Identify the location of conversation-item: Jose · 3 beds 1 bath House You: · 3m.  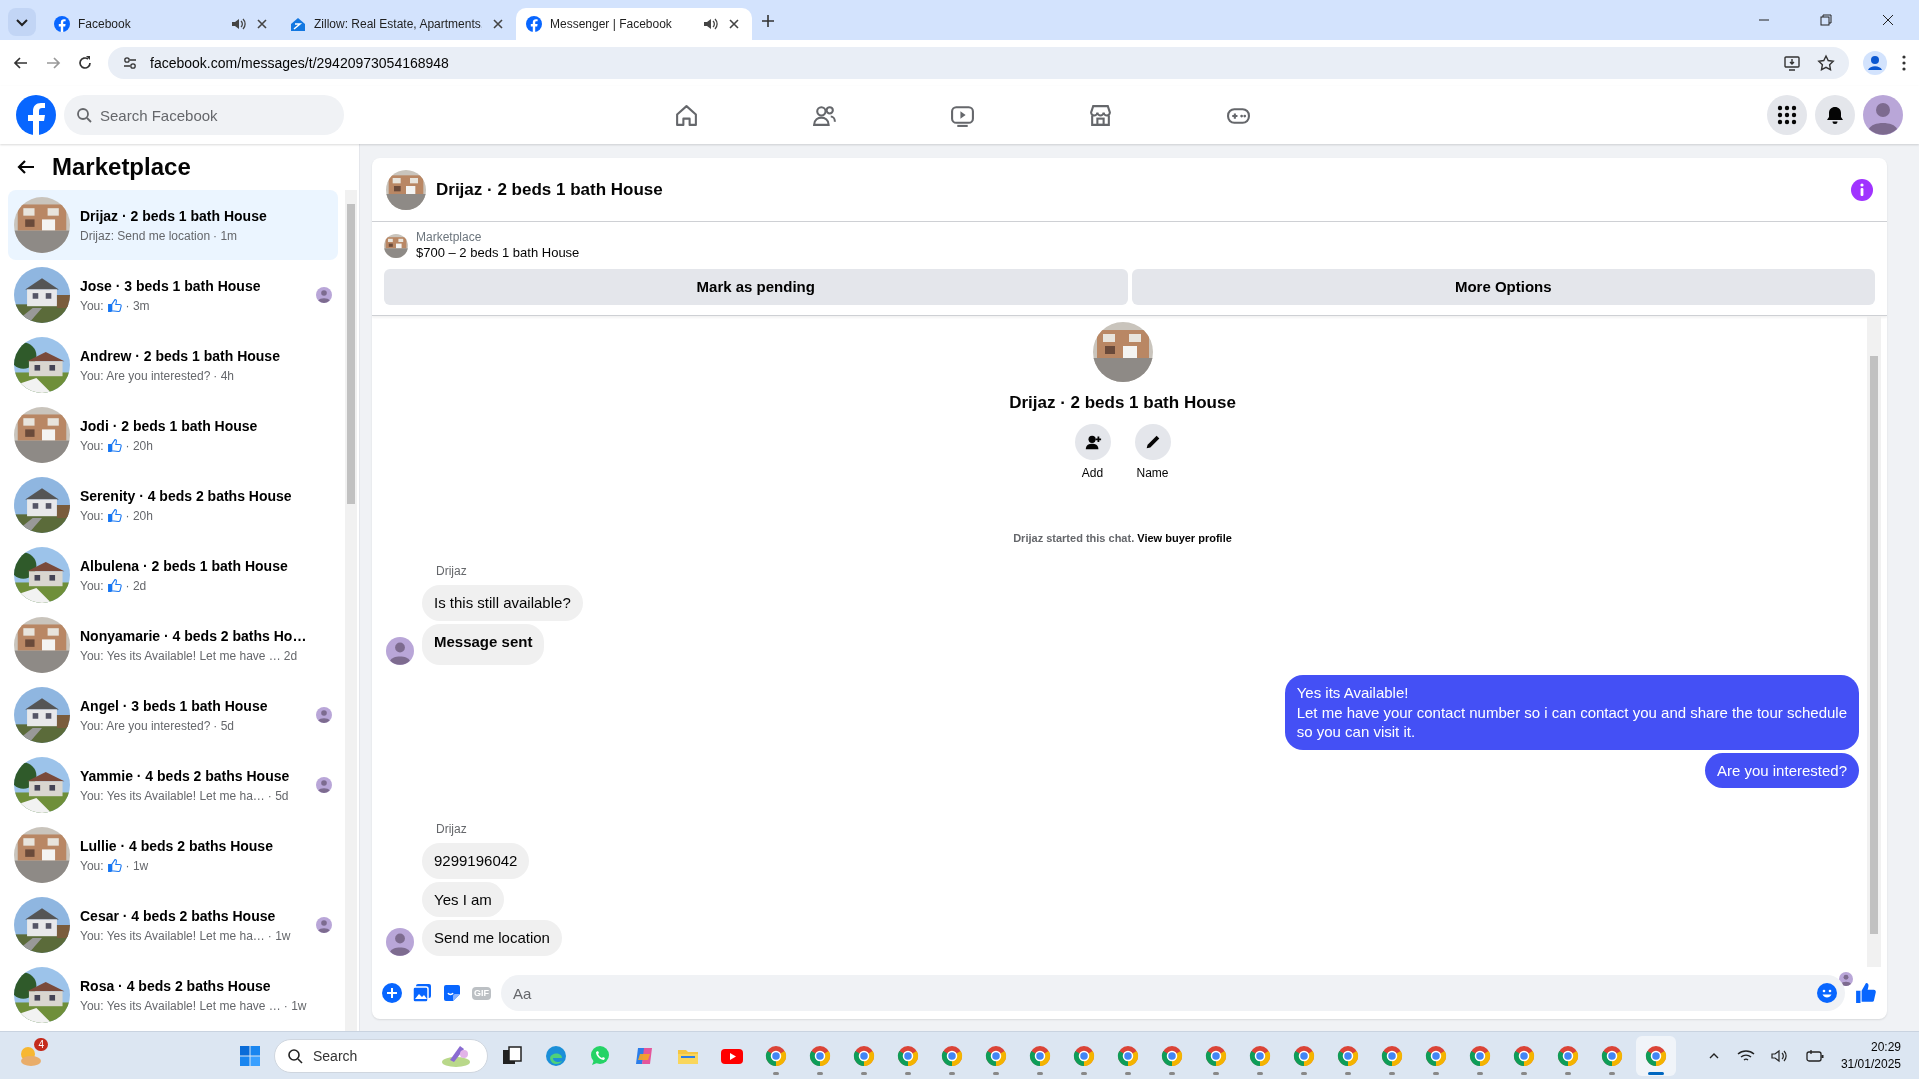
(173, 295).